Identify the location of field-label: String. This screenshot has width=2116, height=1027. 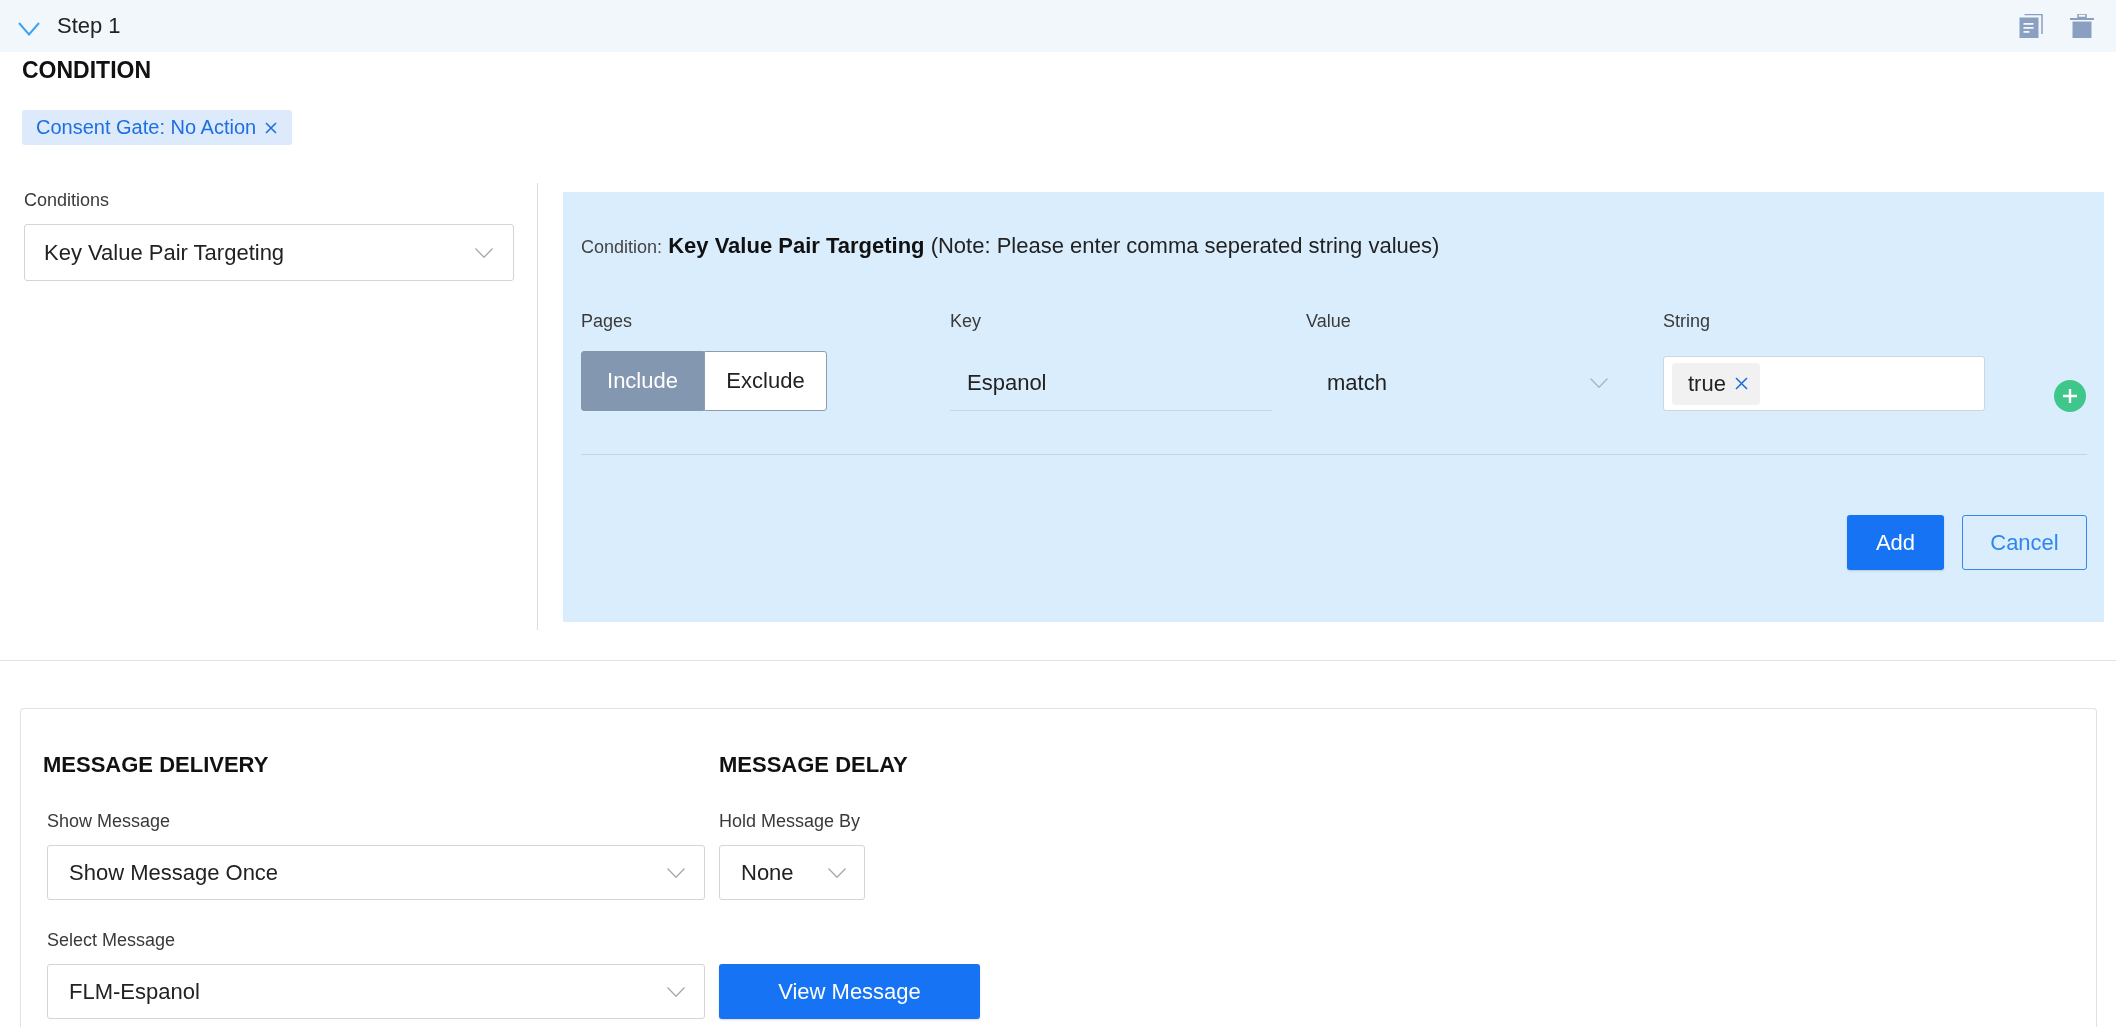
(1687, 321).